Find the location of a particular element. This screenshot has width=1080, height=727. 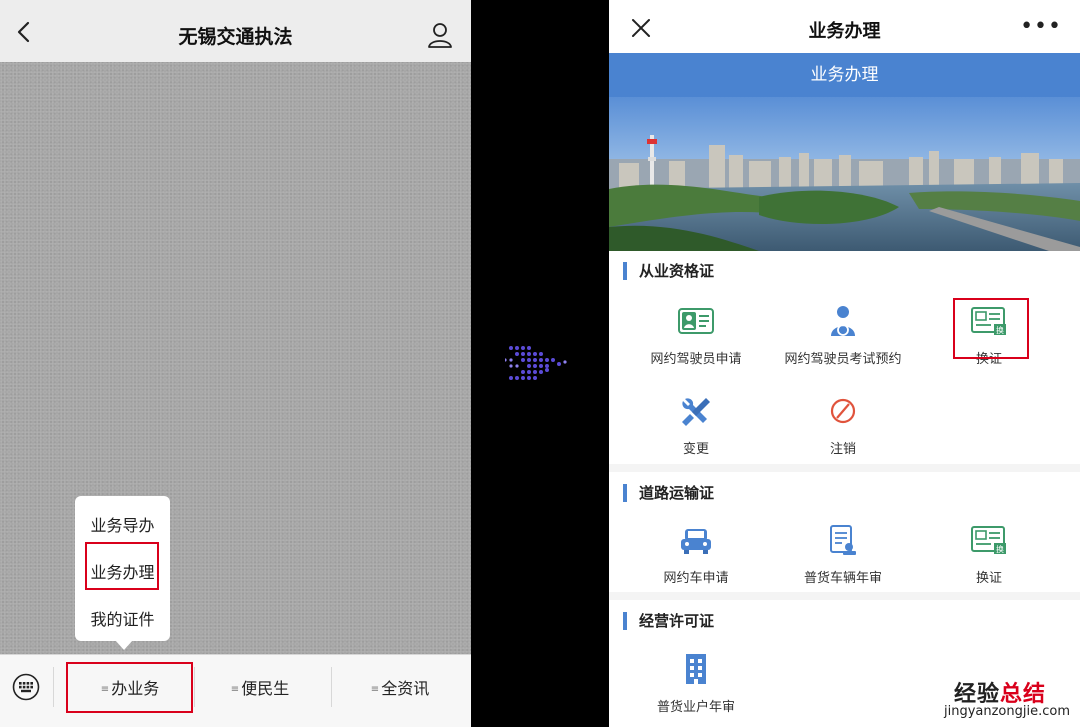

tab-convenience: ≡ 便民生 is located at coordinates (260, 687).